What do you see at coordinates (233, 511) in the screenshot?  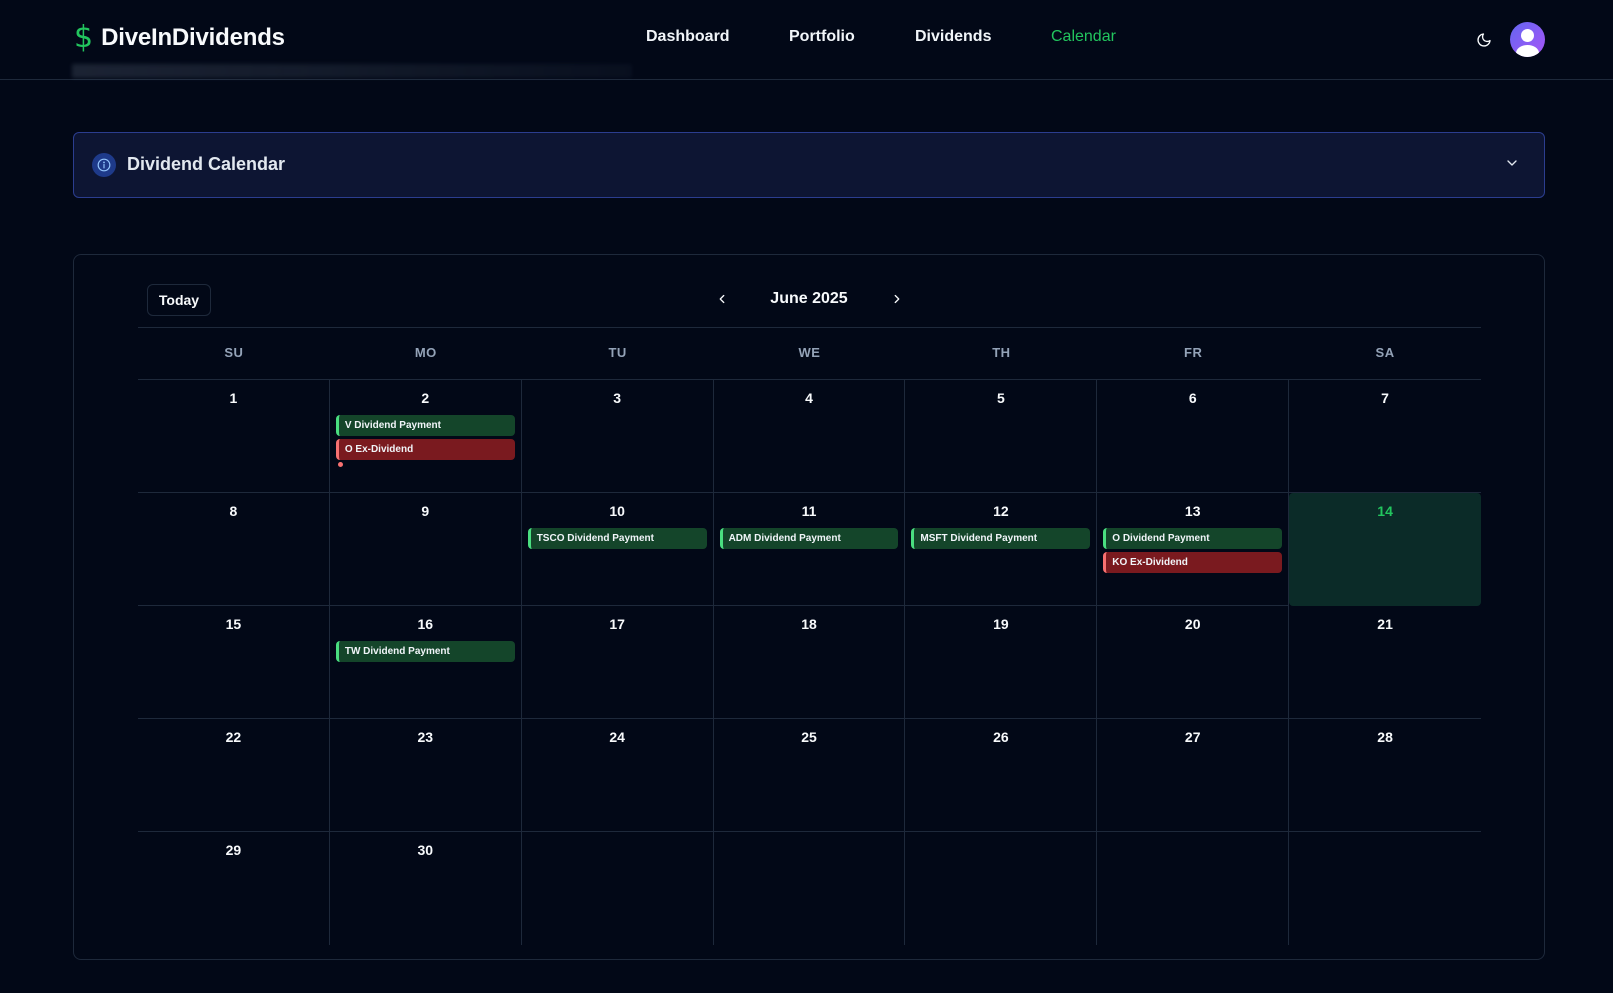 I see `day-number: 8` at bounding box center [233, 511].